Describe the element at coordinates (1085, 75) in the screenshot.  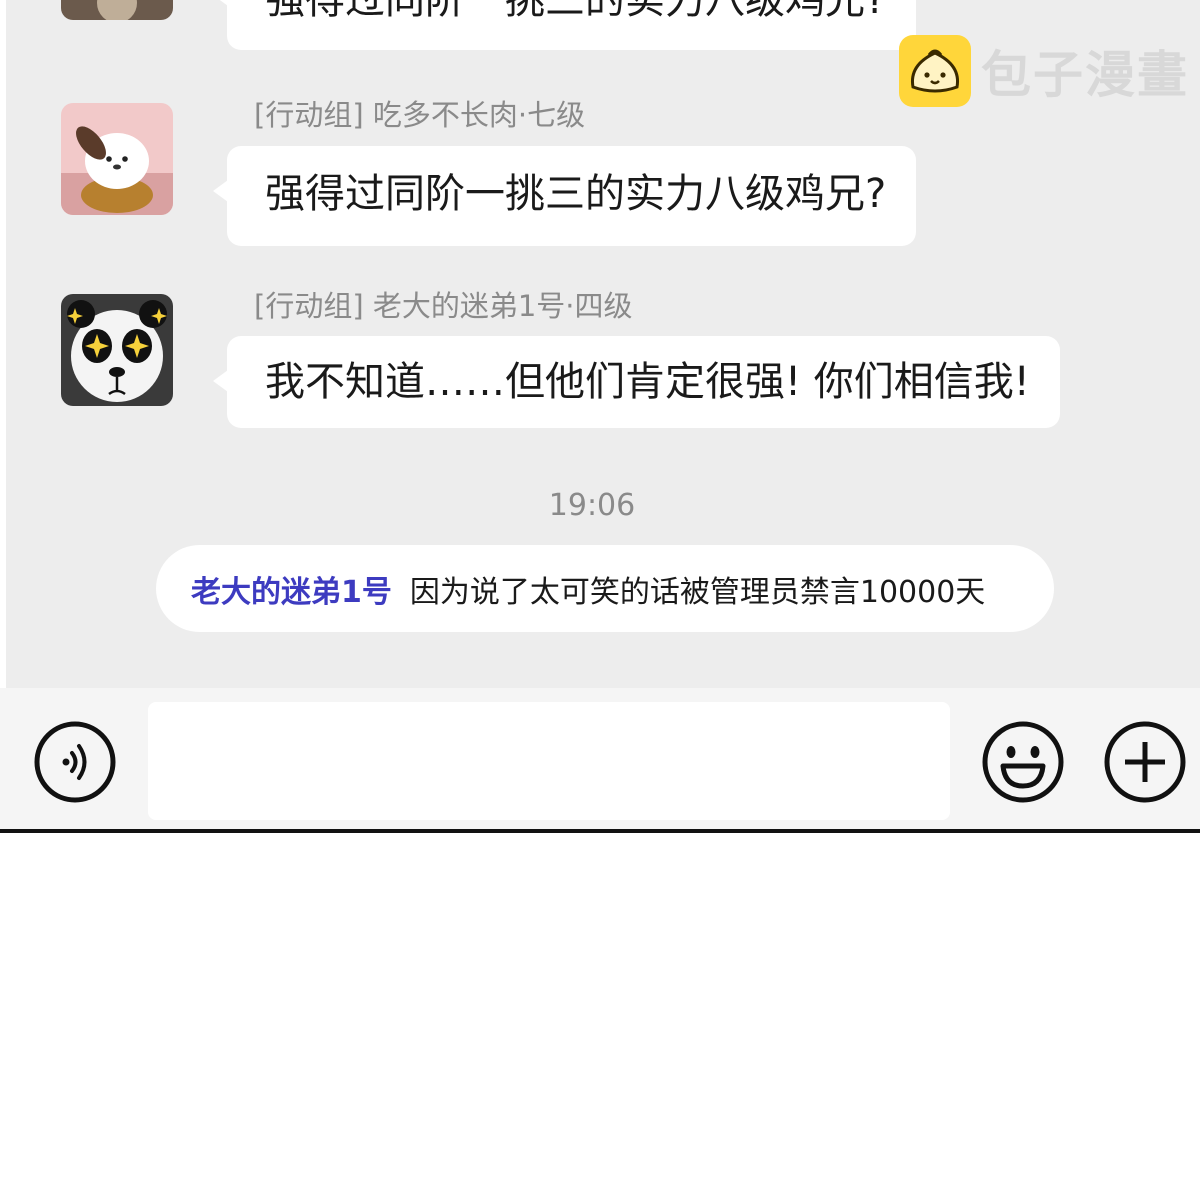
I see `watermark-text: 包子漫畫` at that location.